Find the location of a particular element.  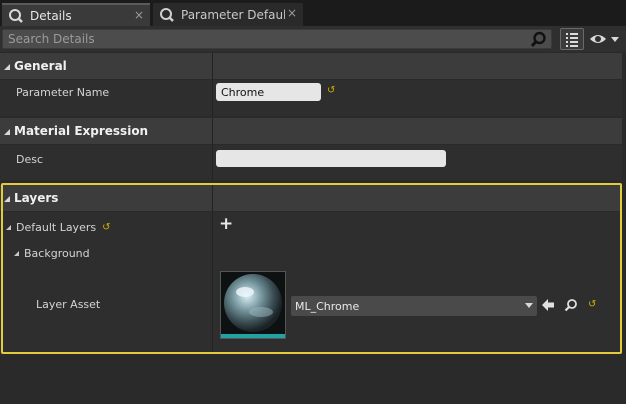

parameter-name-input: Chrome is located at coordinates (268, 92).